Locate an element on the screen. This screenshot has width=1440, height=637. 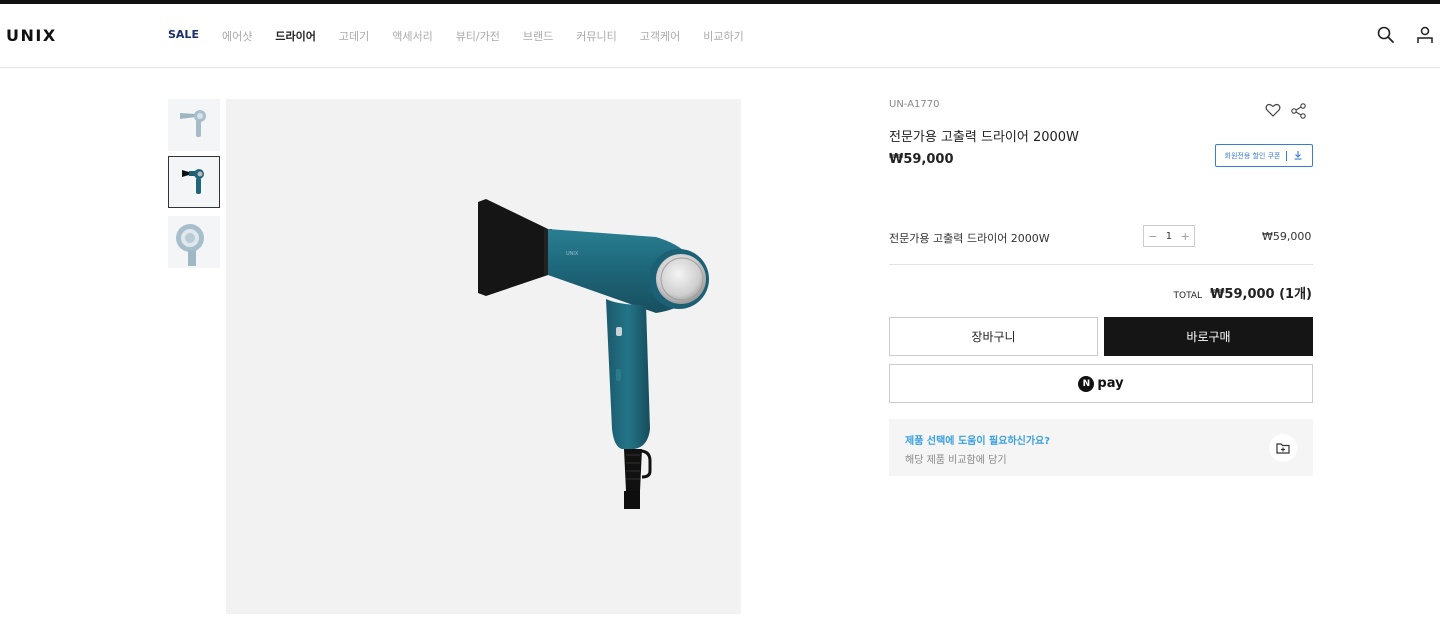
coupon-separator is located at coordinates (1287, 155).